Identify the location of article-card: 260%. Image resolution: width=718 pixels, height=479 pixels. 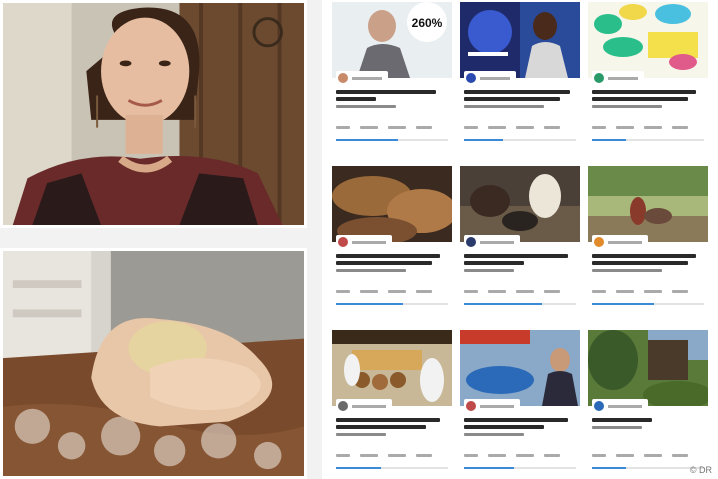
(392, 77).